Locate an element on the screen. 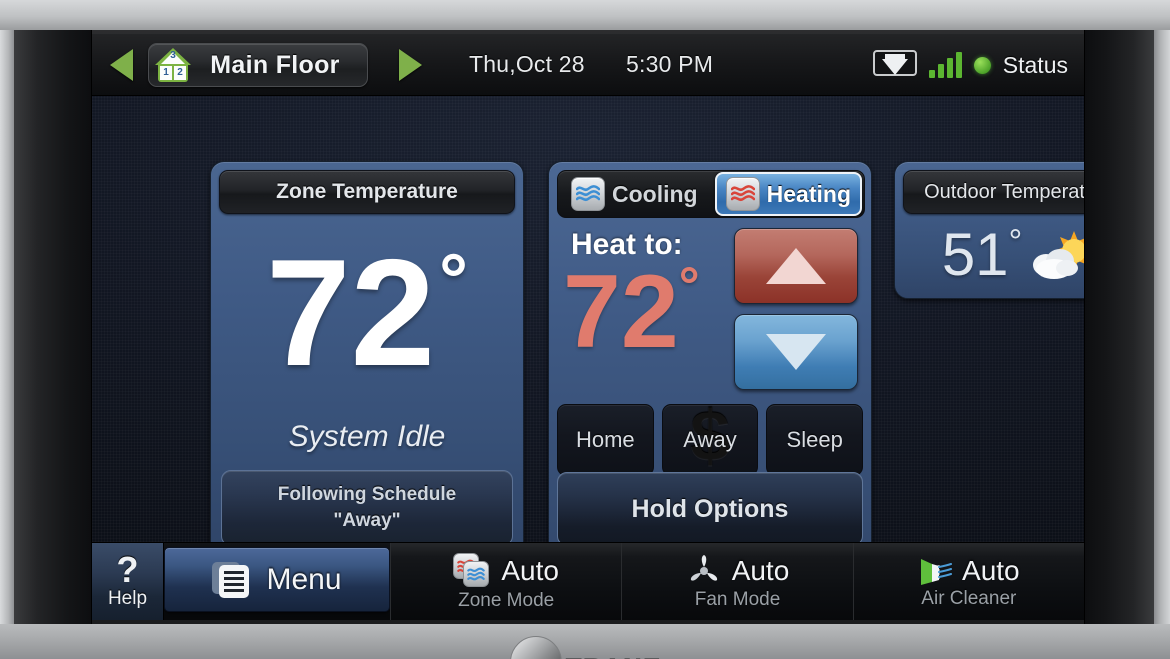  help-label: Help is located at coordinates (127, 598).